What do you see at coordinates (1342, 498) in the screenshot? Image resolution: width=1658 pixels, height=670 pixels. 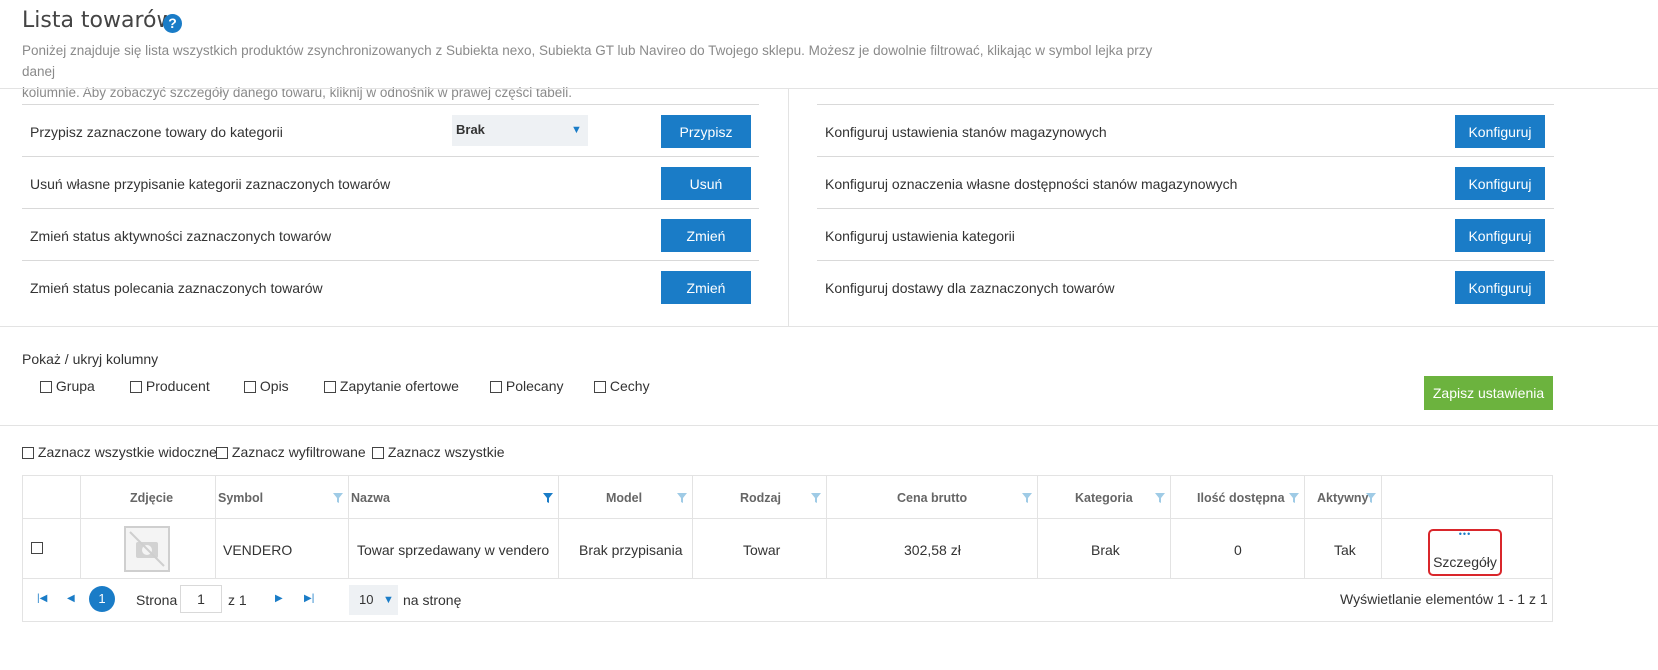 I see `column-header-aktywny: Aktywny` at bounding box center [1342, 498].